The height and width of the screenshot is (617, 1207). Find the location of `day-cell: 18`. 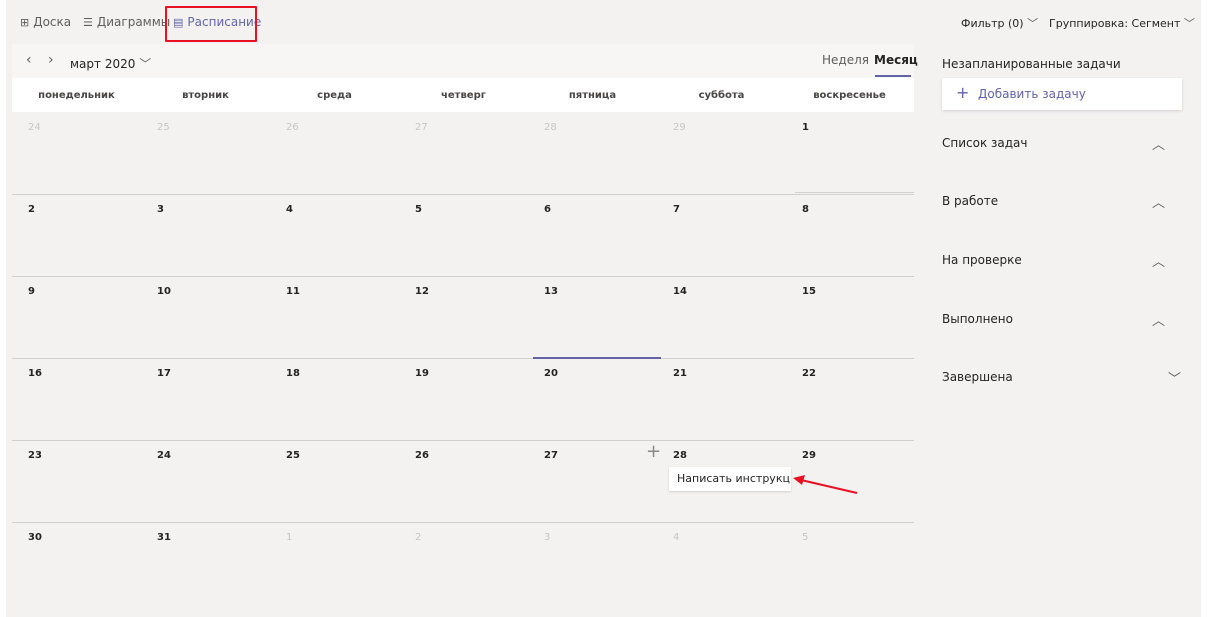

day-cell: 18 is located at coordinates (334, 399).